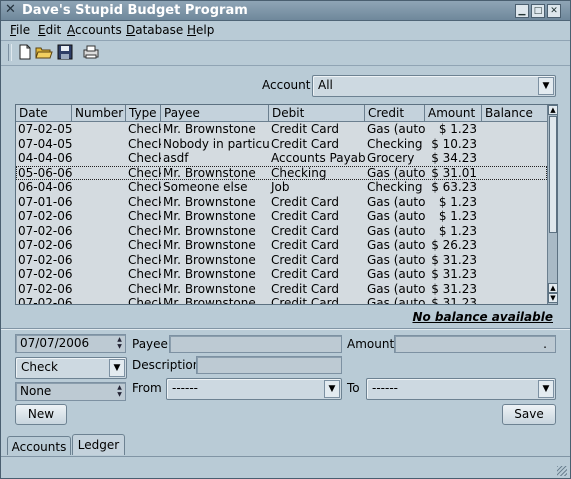 The height and width of the screenshot is (479, 571). I want to click on cell-amount: $ 34.23, so click(454, 158).